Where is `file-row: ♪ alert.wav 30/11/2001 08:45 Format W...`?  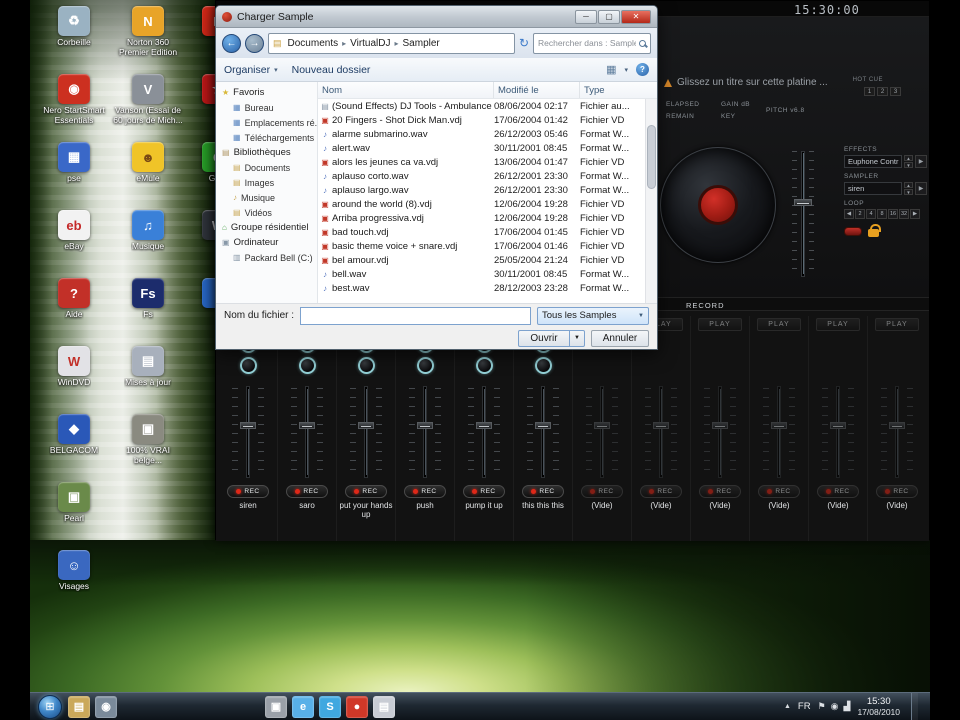
file-row: ♪ alert.wav 30/11/2001 08:45 Format W... is located at coordinates (487, 148).